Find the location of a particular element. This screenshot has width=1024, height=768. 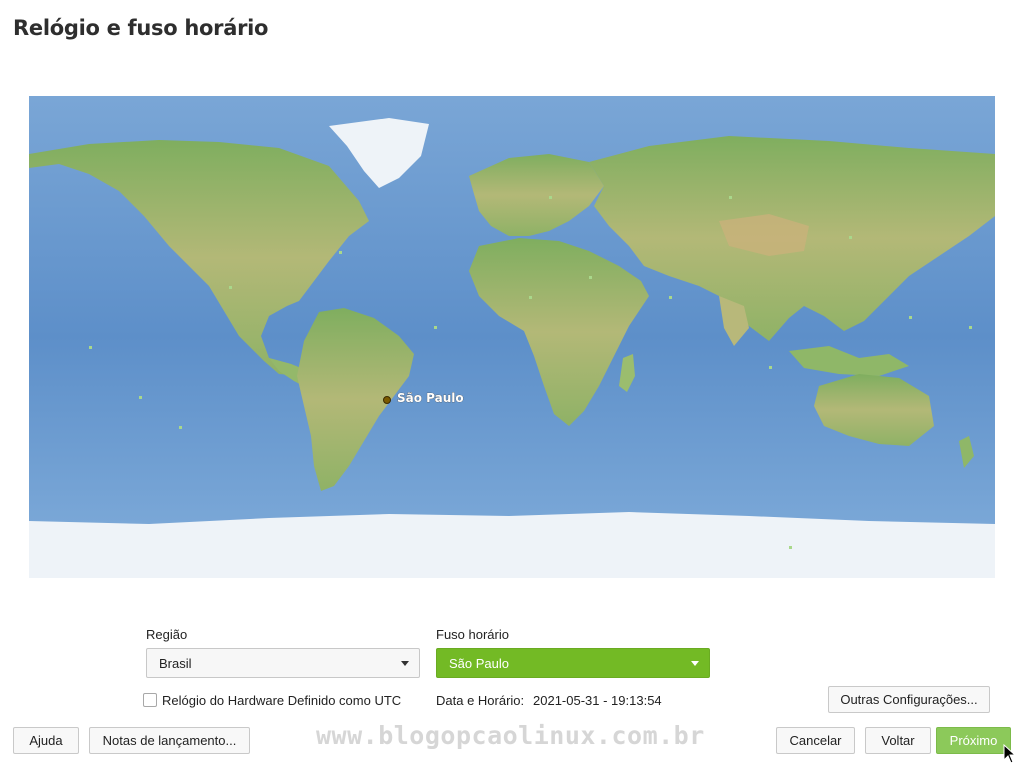

page-title: Relógio e fuso horário is located at coordinates (141, 28).